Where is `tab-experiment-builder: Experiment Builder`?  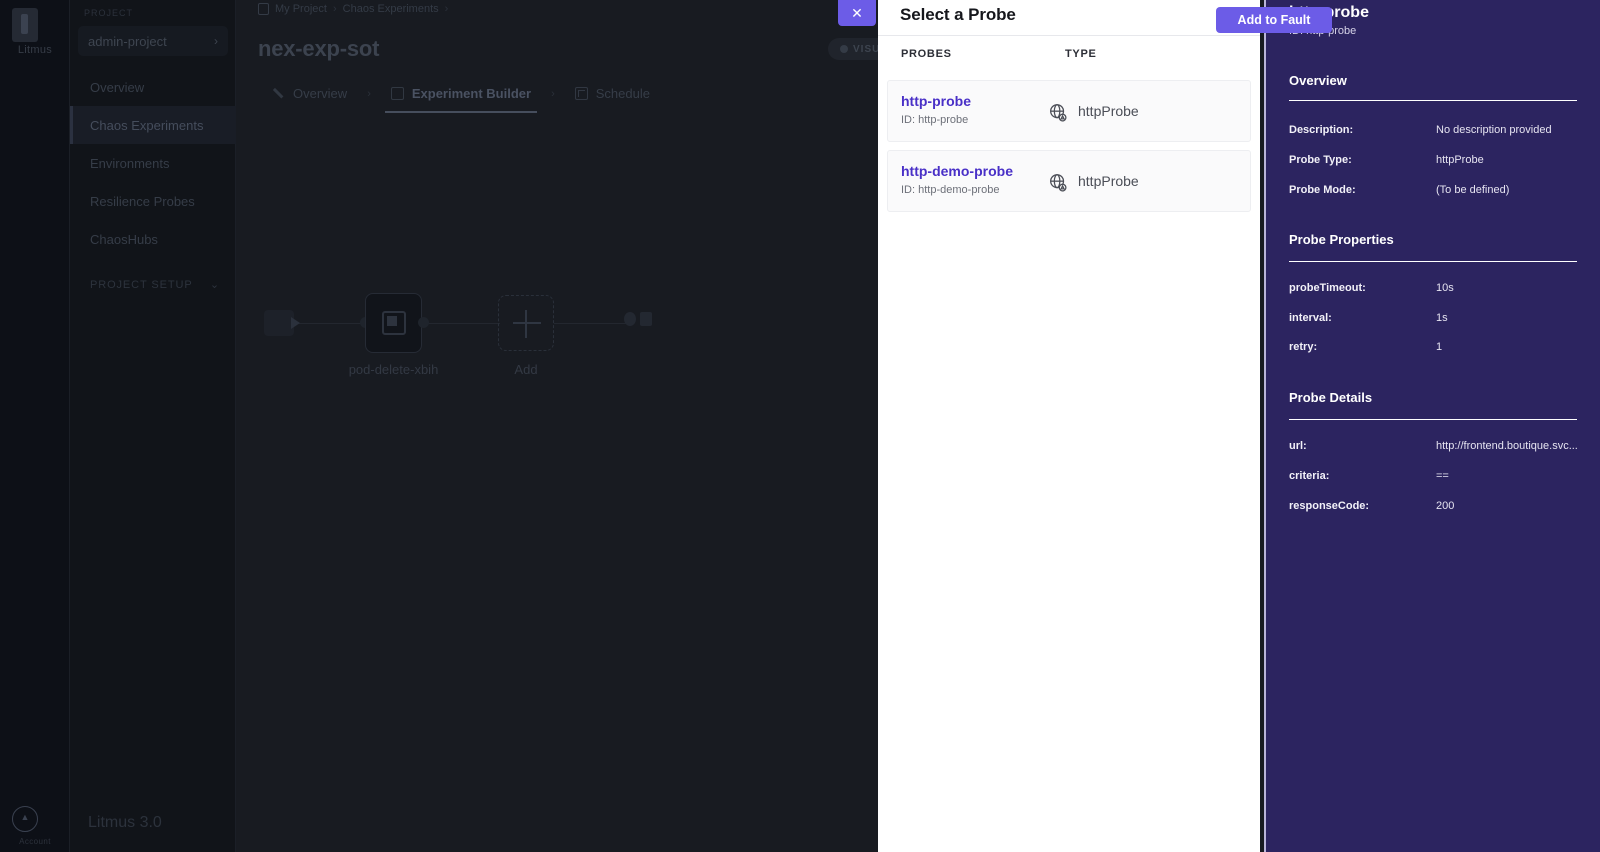 tab-experiment-builder: Experiment Builder is located at coordinates (461, 95).